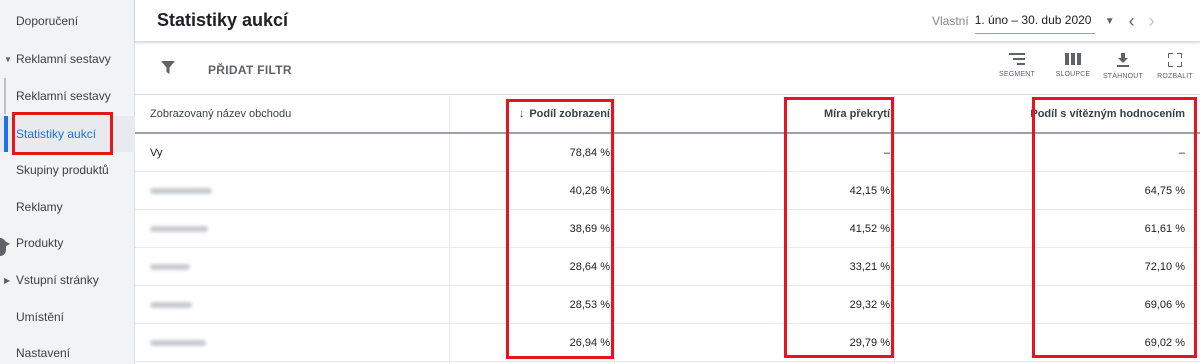 The width and height of the screenshot is (1200, 364). What do you see at coordinates (667, 229) in the screenshot?
I see `table-row: 38,69 % 41,52 % 61,61 %` at bounding box center [667, 229].